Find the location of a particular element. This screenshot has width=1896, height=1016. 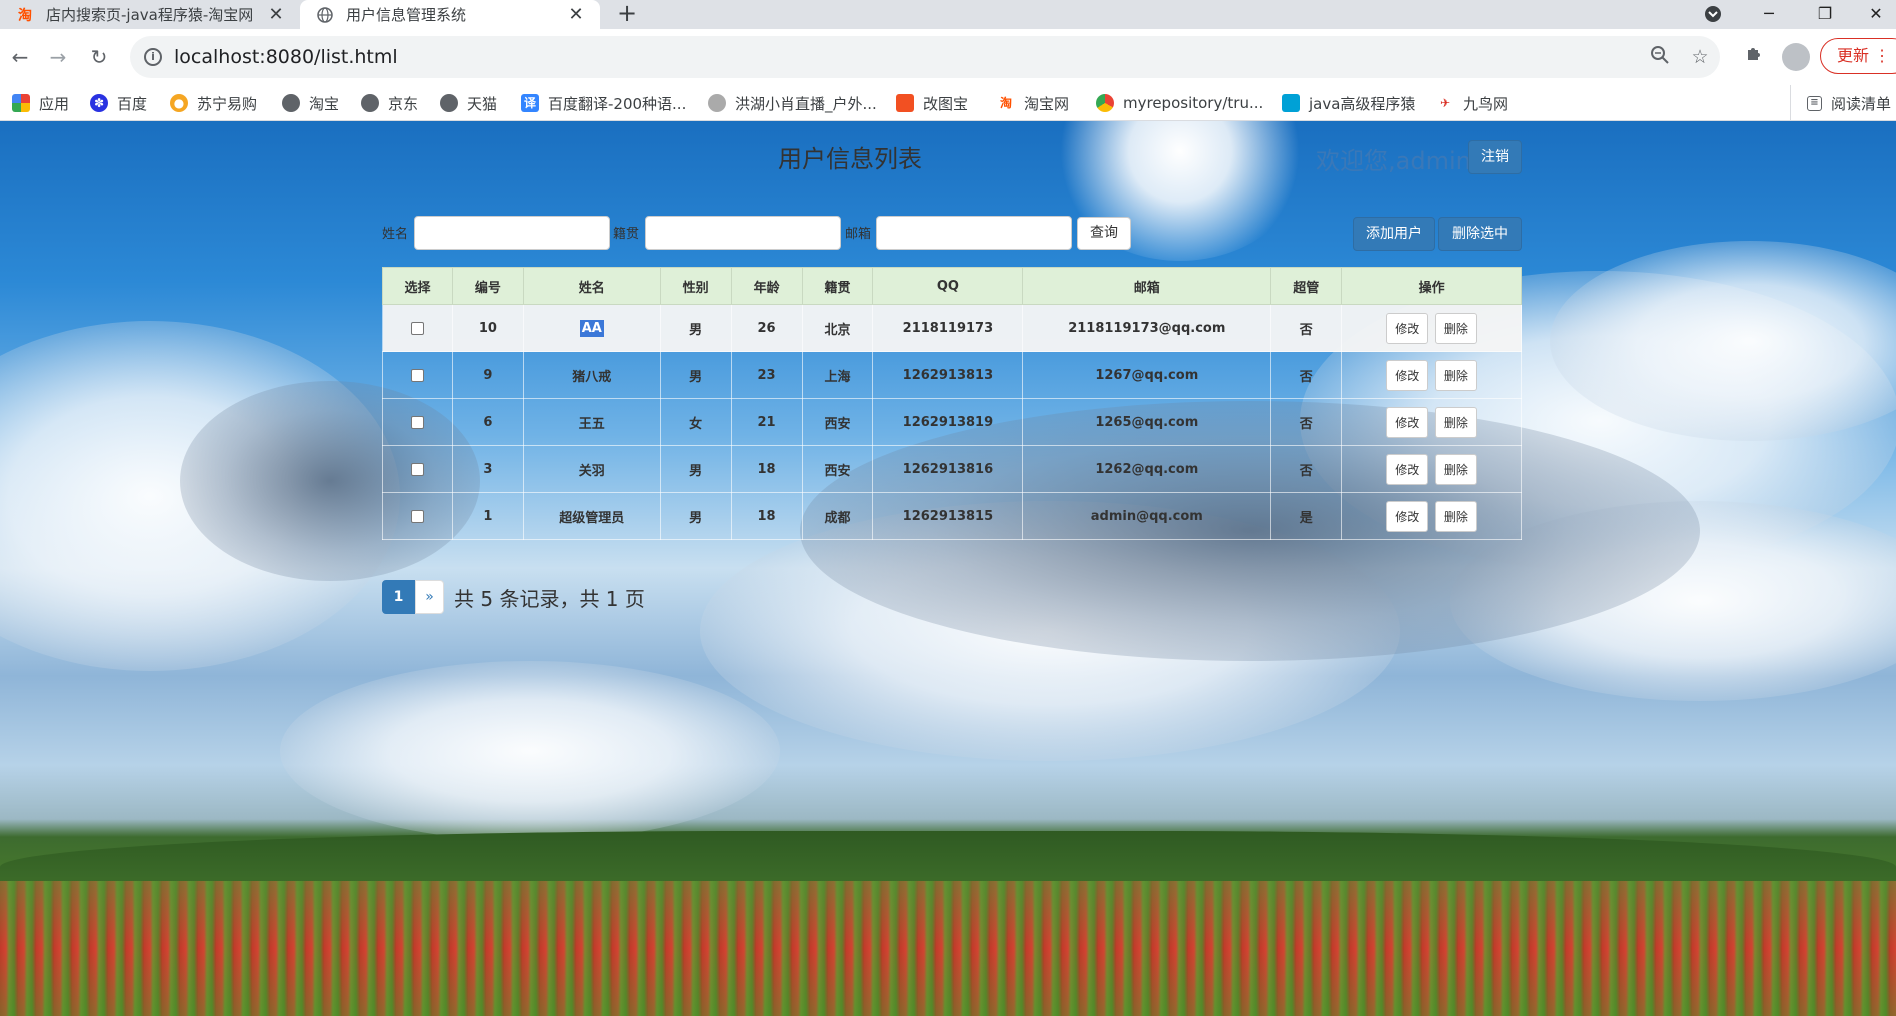

globe-icon is located at coordinates (325, 15).